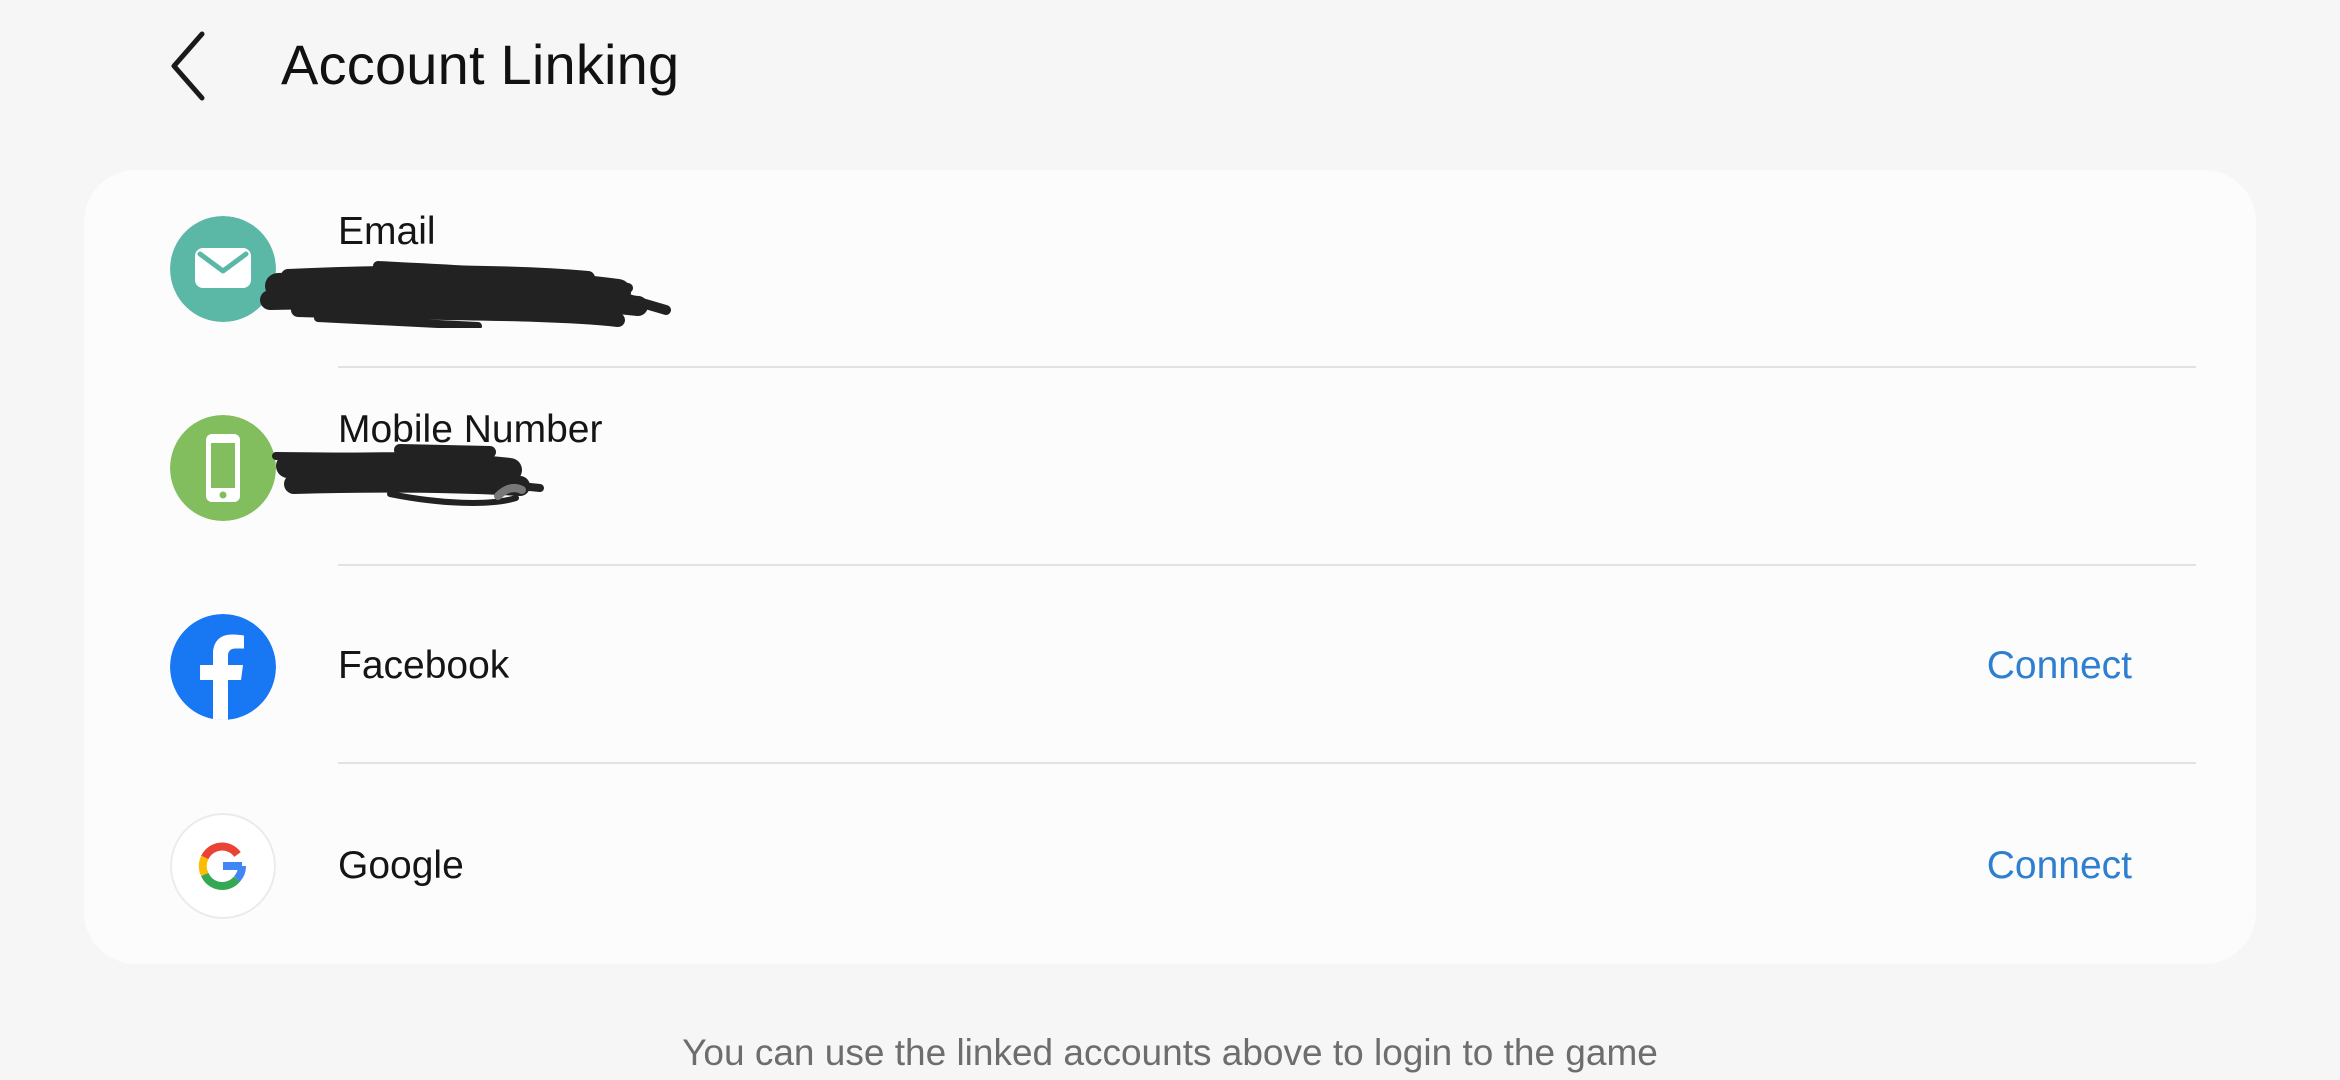 The width and height of the screenshot is (2340, 1080). I want to click on smartphone-icon, so click(223, 468).